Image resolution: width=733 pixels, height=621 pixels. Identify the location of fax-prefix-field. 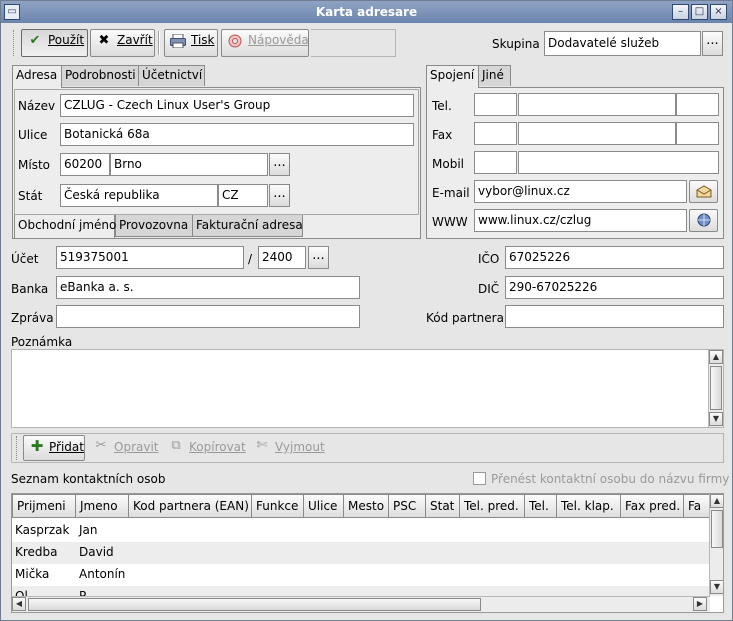
(495, 133).